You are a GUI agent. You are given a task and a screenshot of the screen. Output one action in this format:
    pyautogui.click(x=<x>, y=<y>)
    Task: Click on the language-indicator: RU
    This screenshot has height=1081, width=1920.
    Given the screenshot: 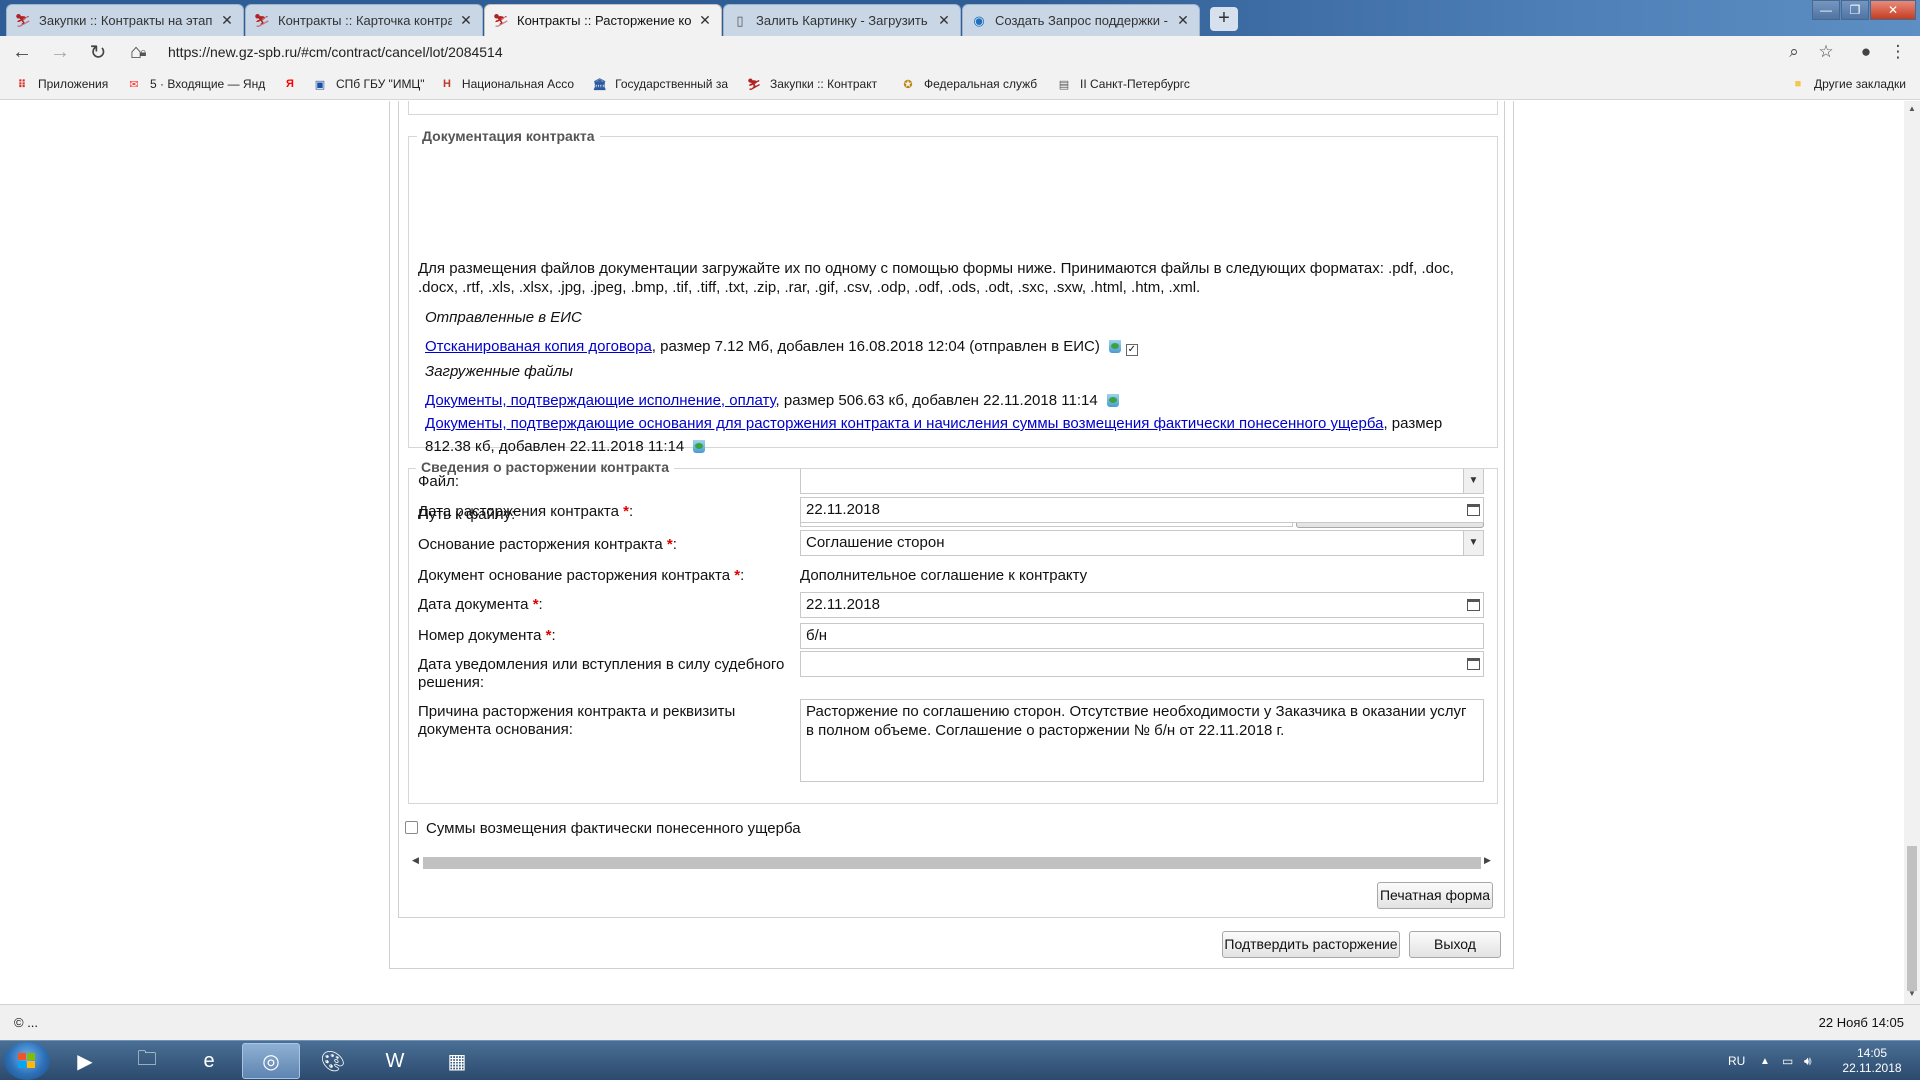 What is the action you would take?
    pyautogui.click(x=1736, y=1061)
    